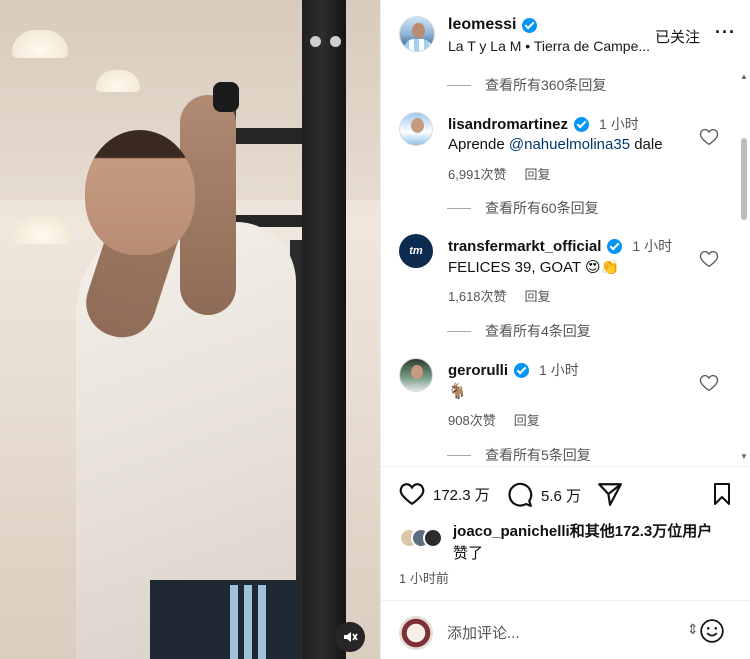  I want to click on emoji-icon, so click(712, 631).